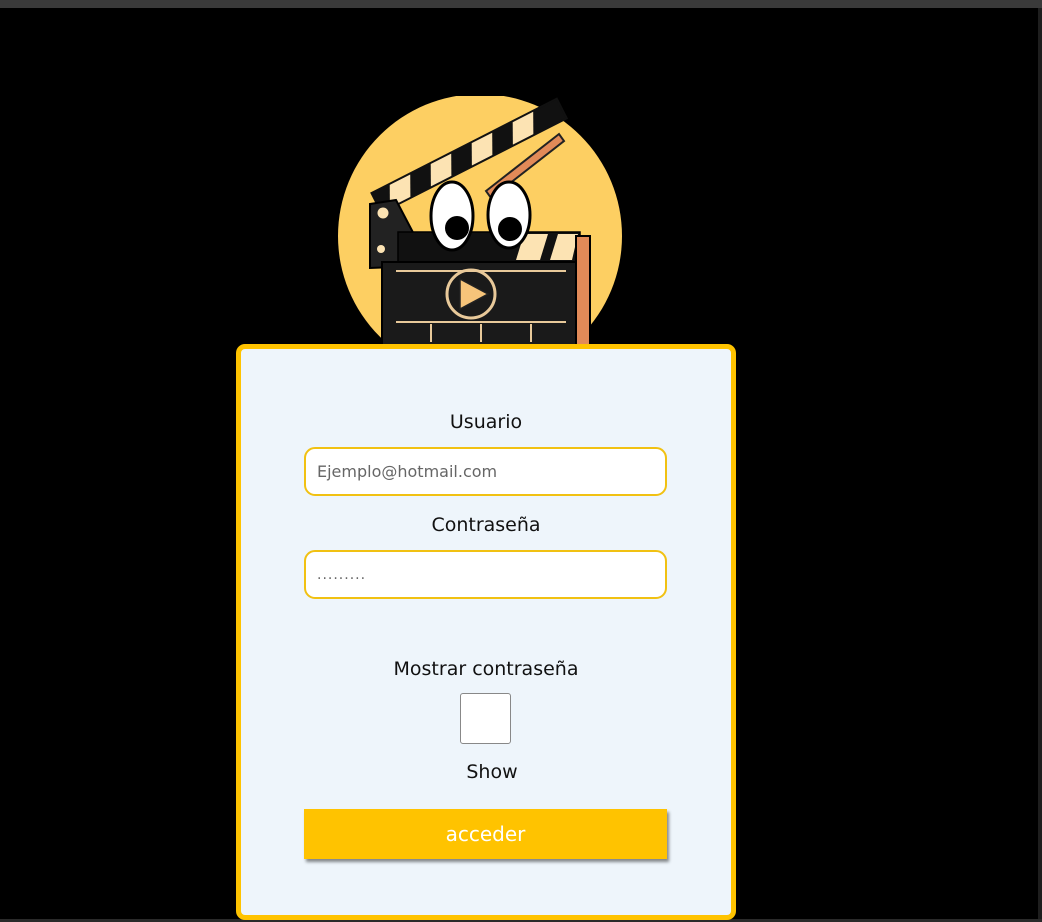 Image resolution: width=1042 pixels, height=922 pixels. Describe the element at coordinates (485, 834) in the screenshot. I see `login-button: acceder` at that location.